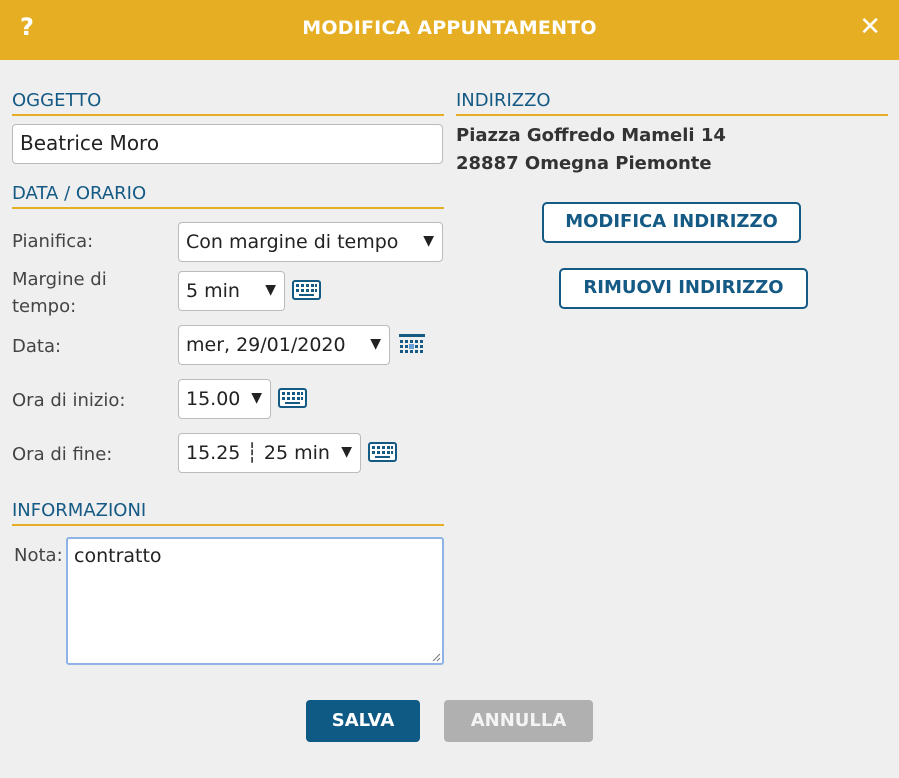 Image resolution: width=899 pixels, height=778 pixels. I want to click on oggetto-input: Beatrice Moro, so click(227, 144).